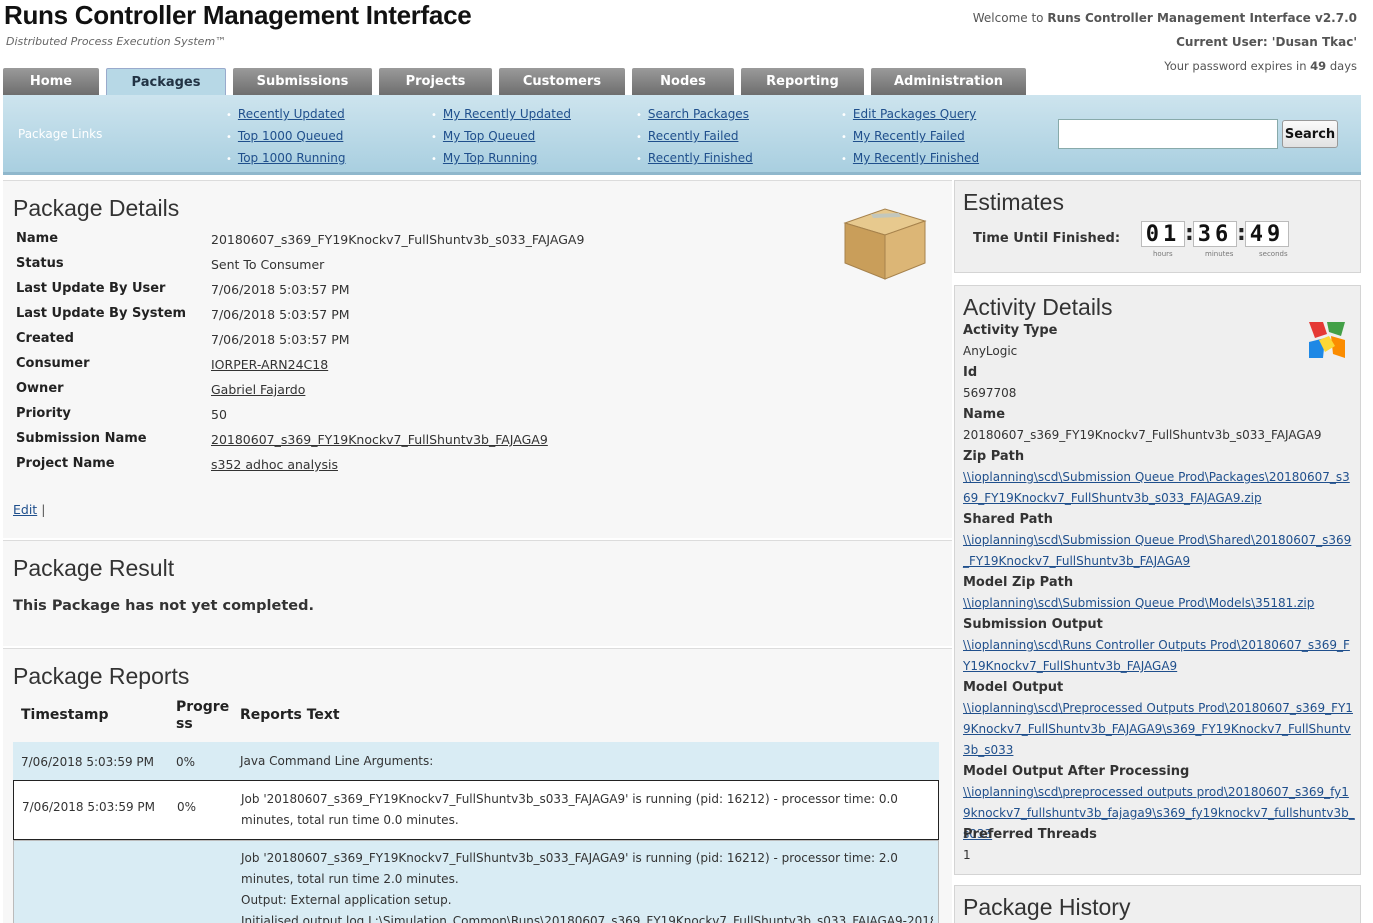 The width and height of the screenshot is (1373, 923). Describe the element at coordinates (1076, 771) in the screenshot. I see `model-output-after-label: Model Output After Processing` at that location.